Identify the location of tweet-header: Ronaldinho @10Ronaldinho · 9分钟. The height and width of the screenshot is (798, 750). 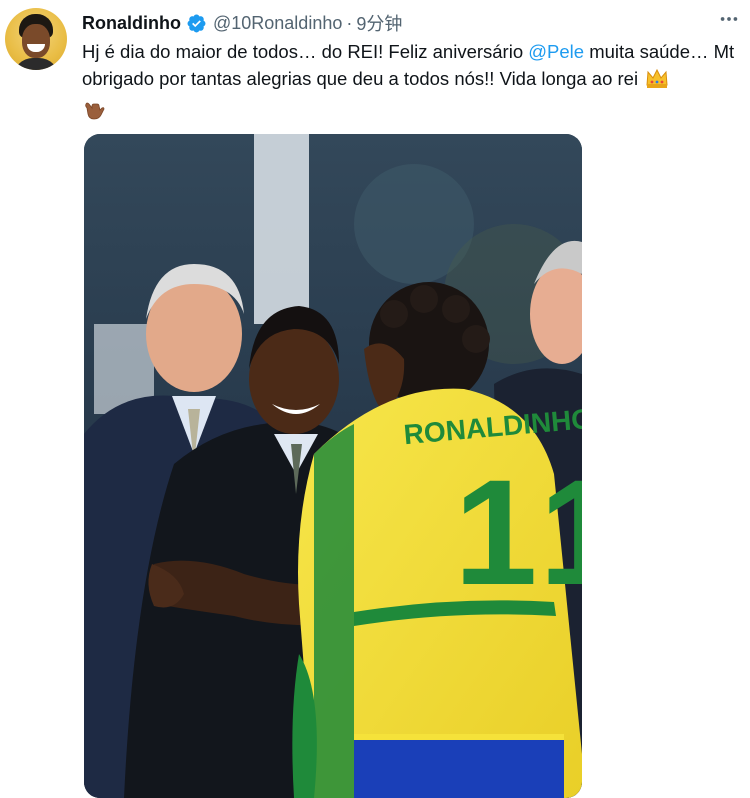
(411, 23).